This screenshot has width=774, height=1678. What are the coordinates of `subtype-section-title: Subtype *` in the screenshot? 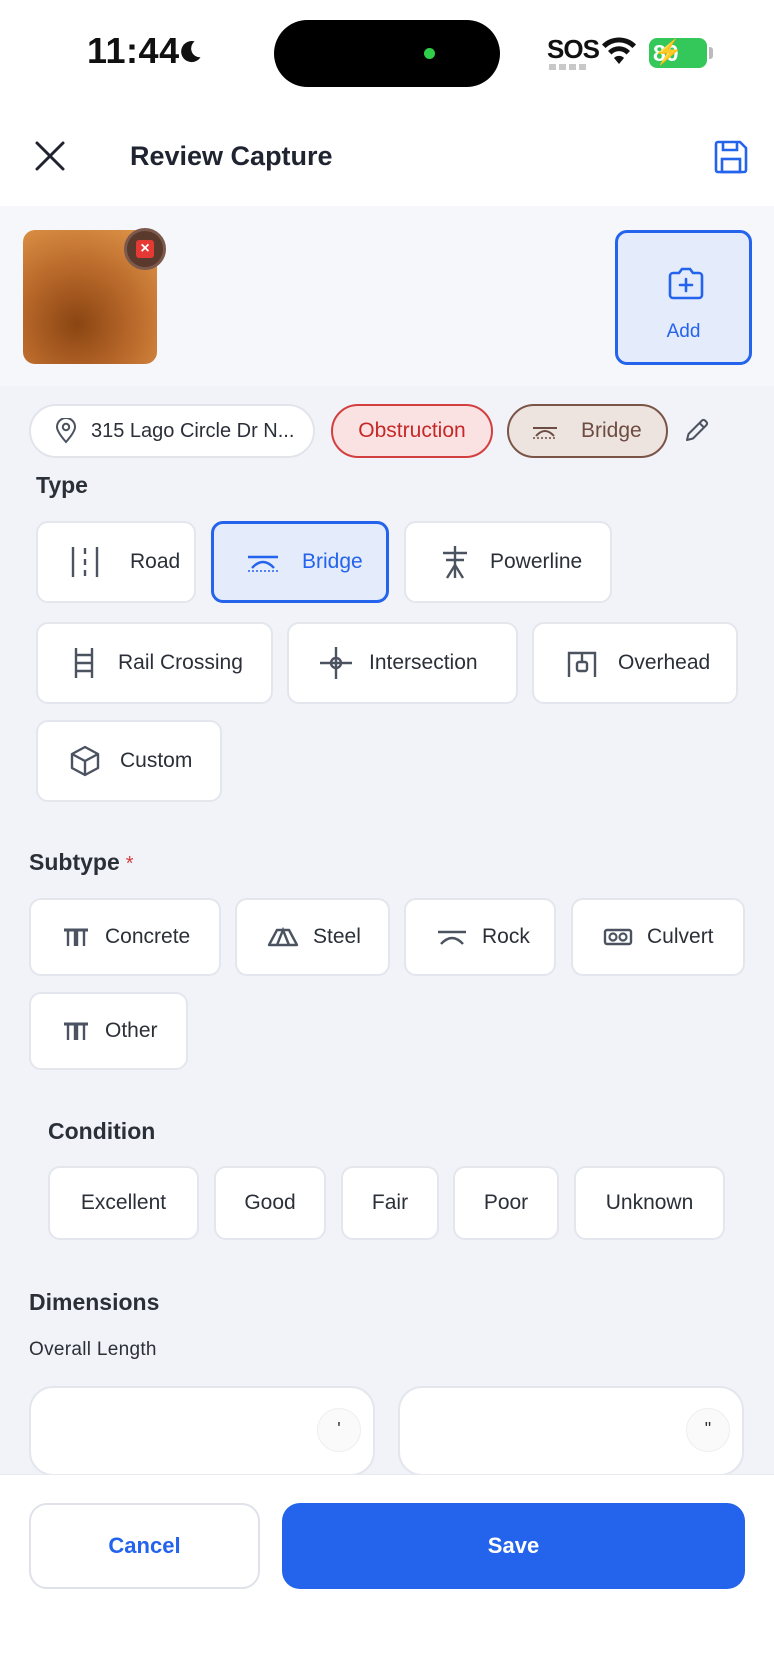 It's located at (81, 862).